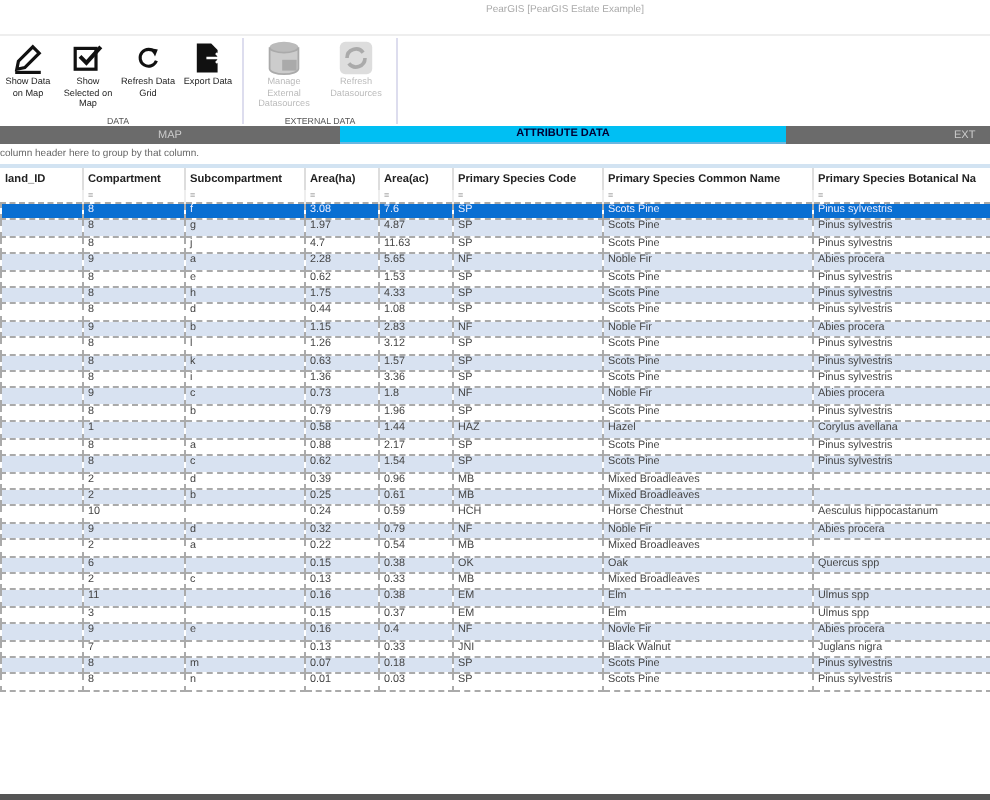 The width and height of the screenshot is (990, 800). What do you see at coordinates (356, 57) in the screenshot?
I see `sync-icon` at bounding box center [356, 57].